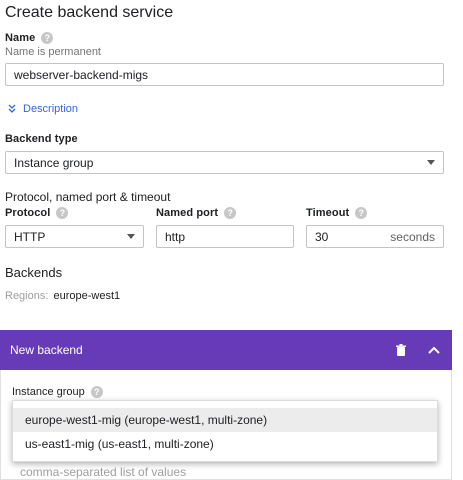 This screenshot has width=463, height=480. What do you see at coordinates (434, 350) in the screenshot?
I see `chevron-up-icon` at bounding box center [434, 350].